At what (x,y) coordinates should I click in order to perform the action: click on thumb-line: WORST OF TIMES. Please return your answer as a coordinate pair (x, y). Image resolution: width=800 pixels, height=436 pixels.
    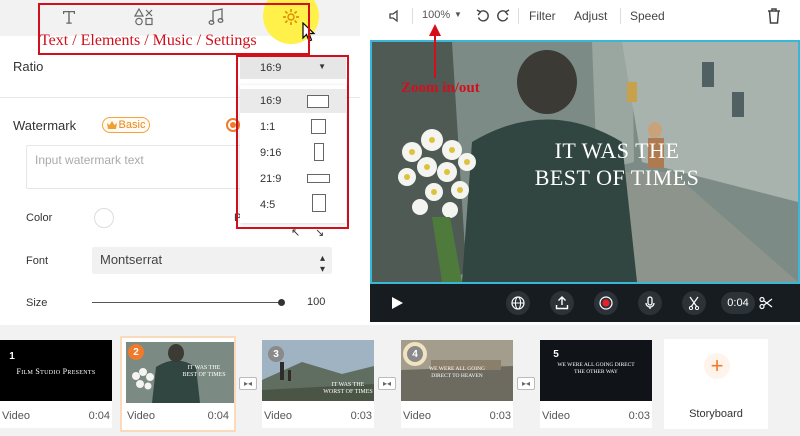
    Looking at the image, I should click on (348, 392).